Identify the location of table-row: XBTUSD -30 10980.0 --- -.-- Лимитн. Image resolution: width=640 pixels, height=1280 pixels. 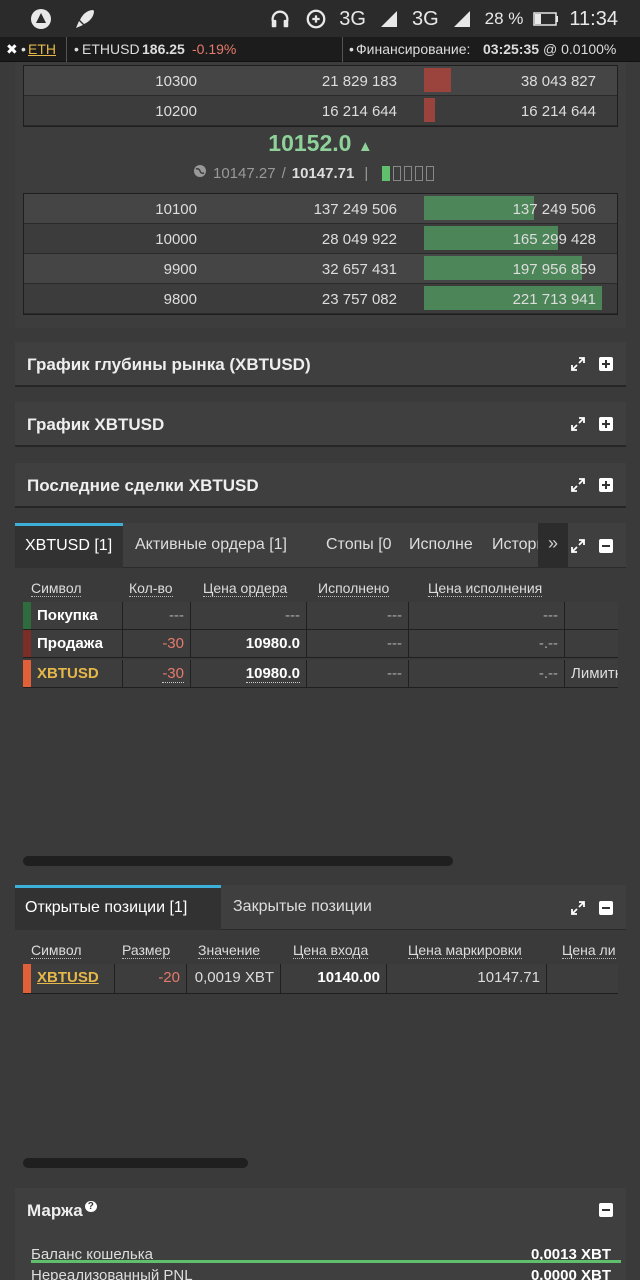
(320, 674).